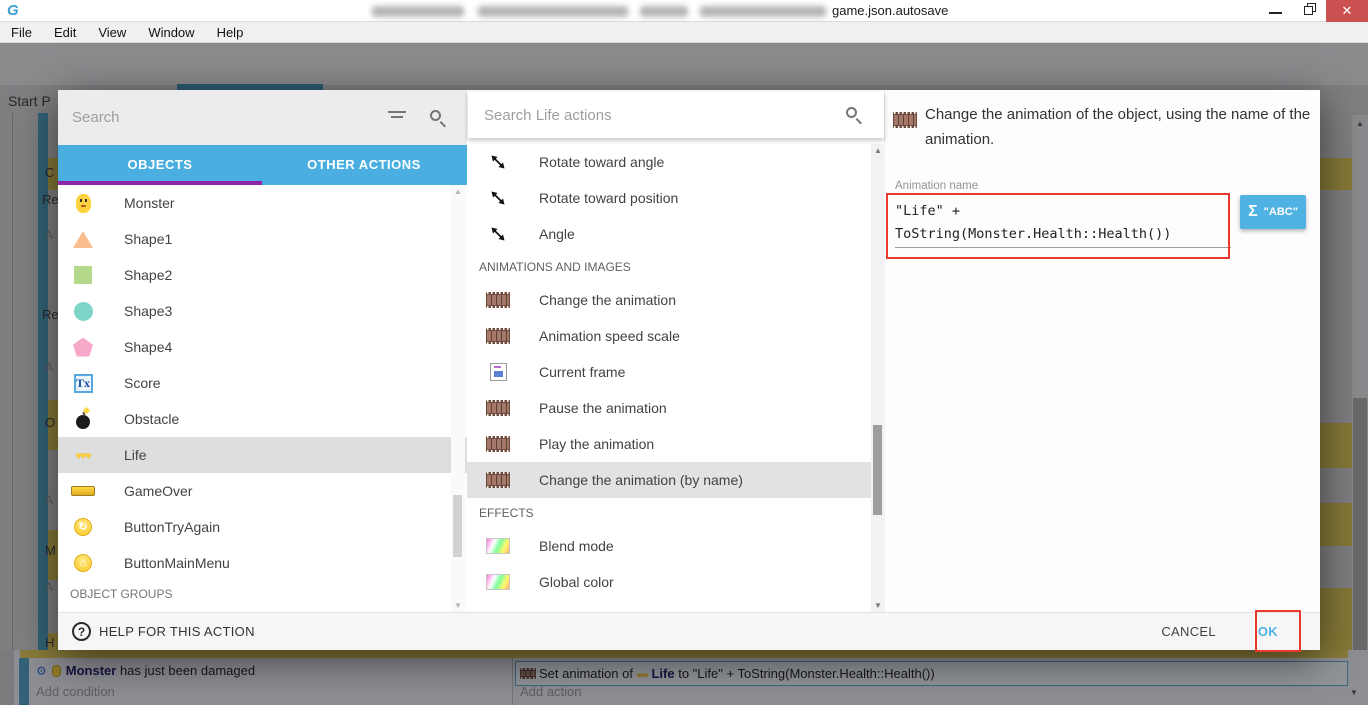  What do you see at coordinates (222, 117) in the screenshot?
I see `objects-search-input` at bounding box center [222, 117].